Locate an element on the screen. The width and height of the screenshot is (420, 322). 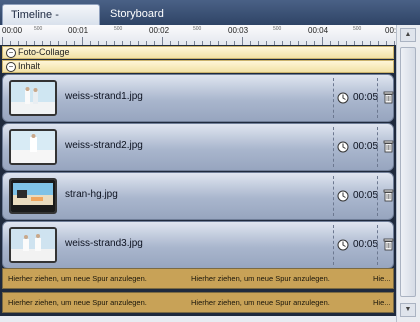
clip-filename: weiss-strand1.jpg is located at coordinates (104, 96).